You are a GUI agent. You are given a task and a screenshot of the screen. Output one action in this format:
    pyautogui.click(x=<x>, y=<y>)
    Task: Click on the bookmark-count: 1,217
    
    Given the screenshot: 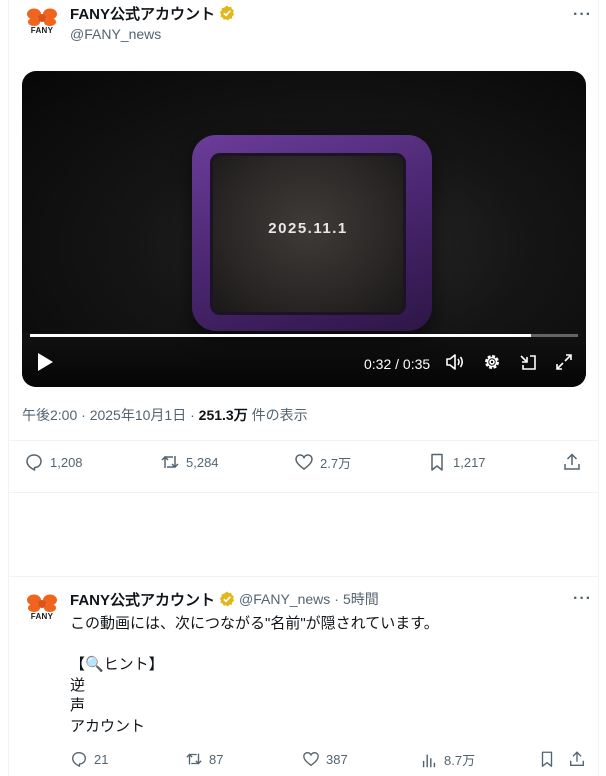 What is the action you would take?
    pyautogui.click(x=469, y=462)
    